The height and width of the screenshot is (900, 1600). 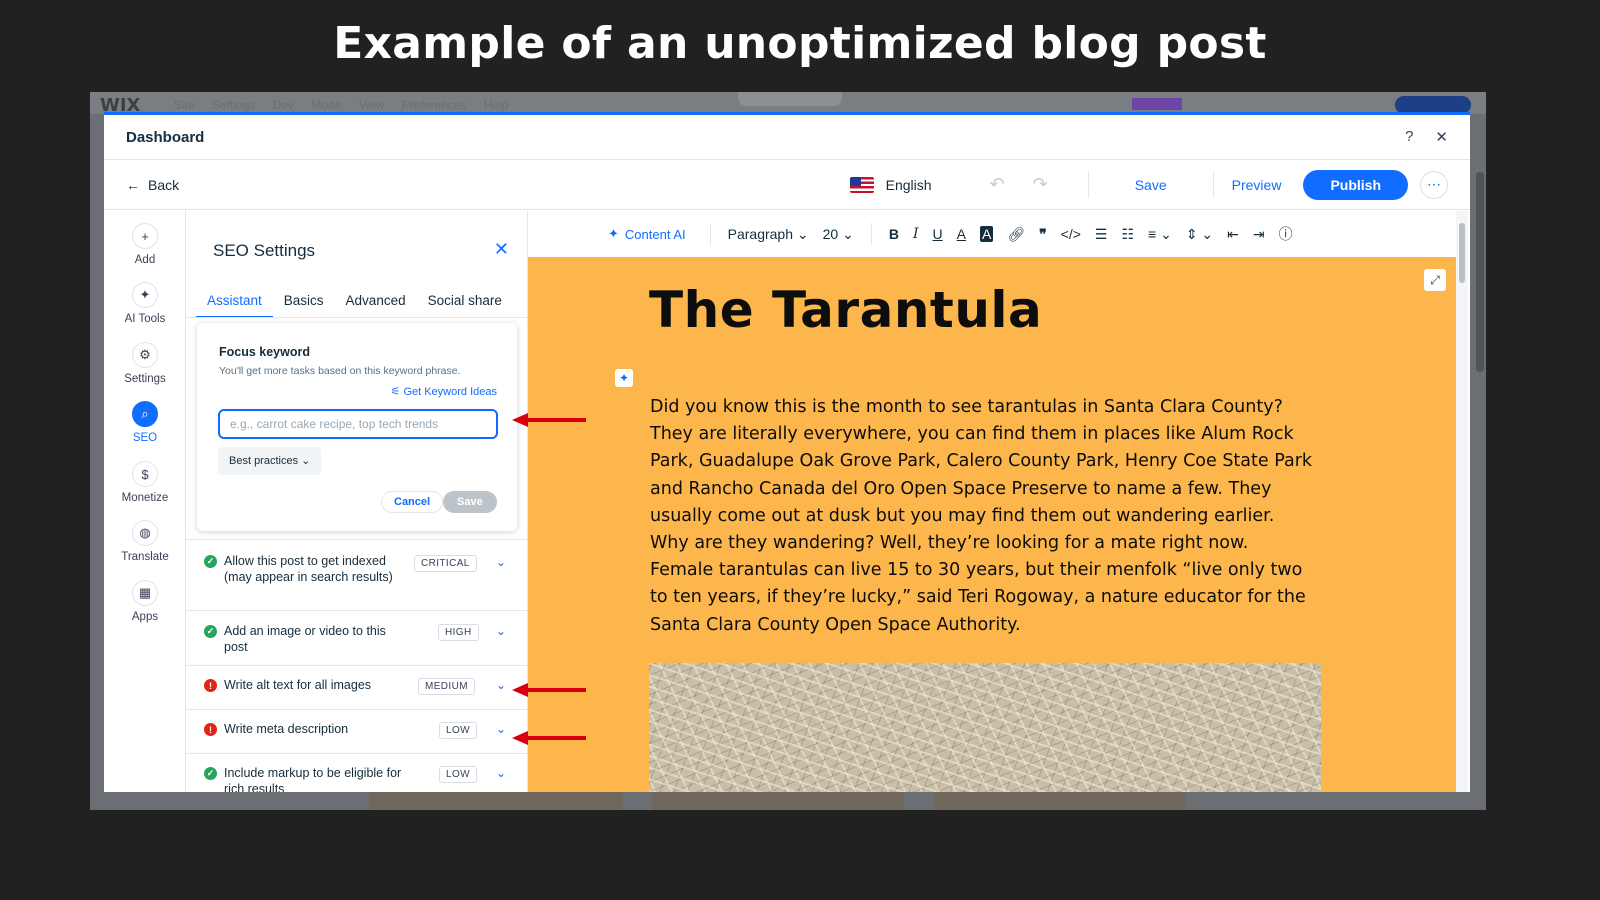 I want to click on more-actions-button: ⋯, so click(x=1434, y=184).